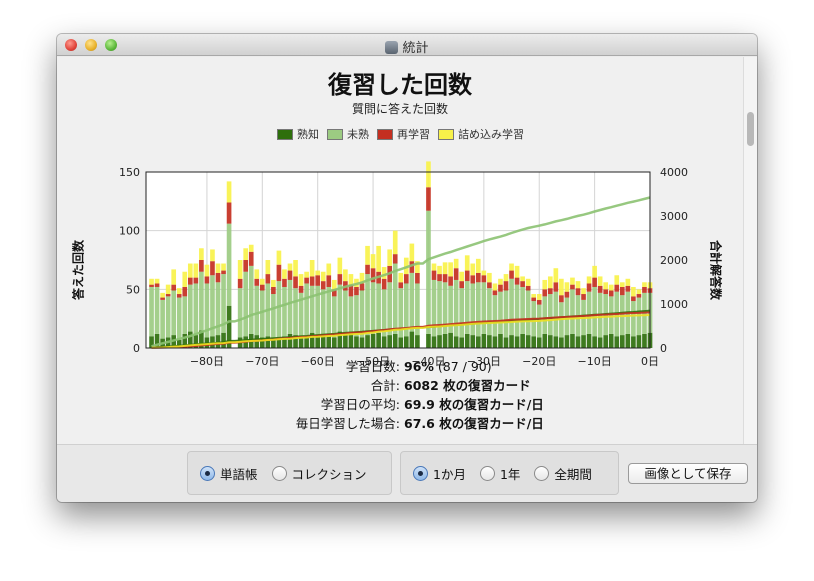 This screenshot has width=814, height=581. Describe the element at coordinates (674, 304) in the screenshot. I see `y2-tick-label: 1000` at that location.